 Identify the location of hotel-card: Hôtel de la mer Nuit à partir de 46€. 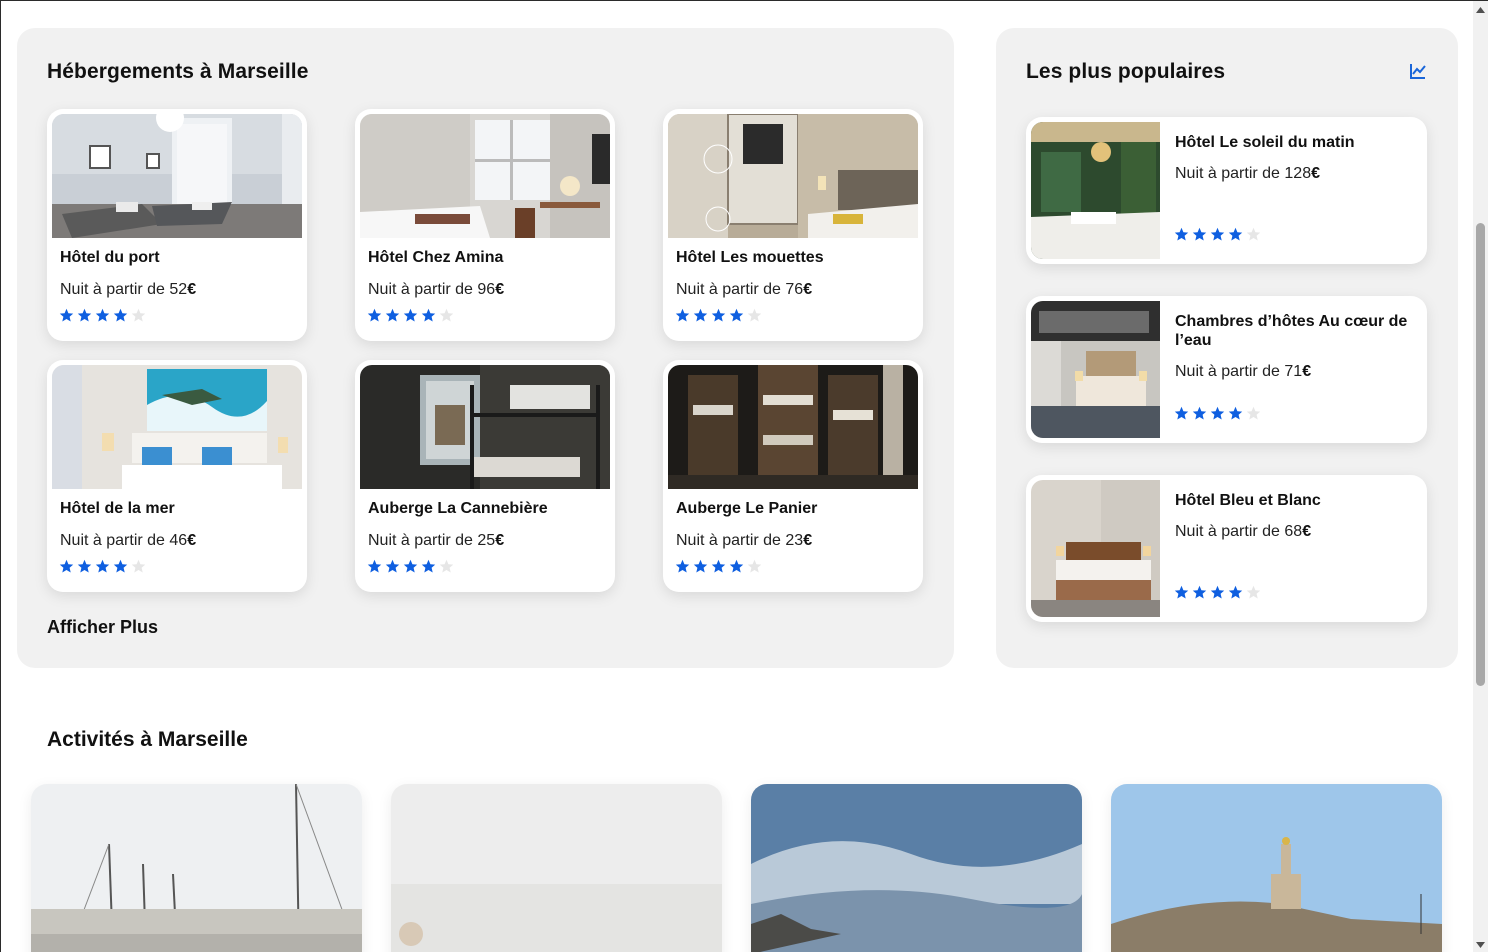
(177, 476).